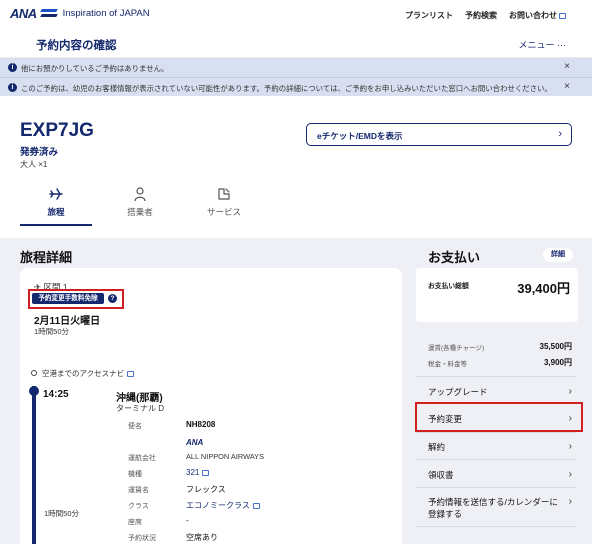  What do you see at coordinates (437, 447) in the screenshot?
I see `action-label: 解約` at bounding box center [437, 447].